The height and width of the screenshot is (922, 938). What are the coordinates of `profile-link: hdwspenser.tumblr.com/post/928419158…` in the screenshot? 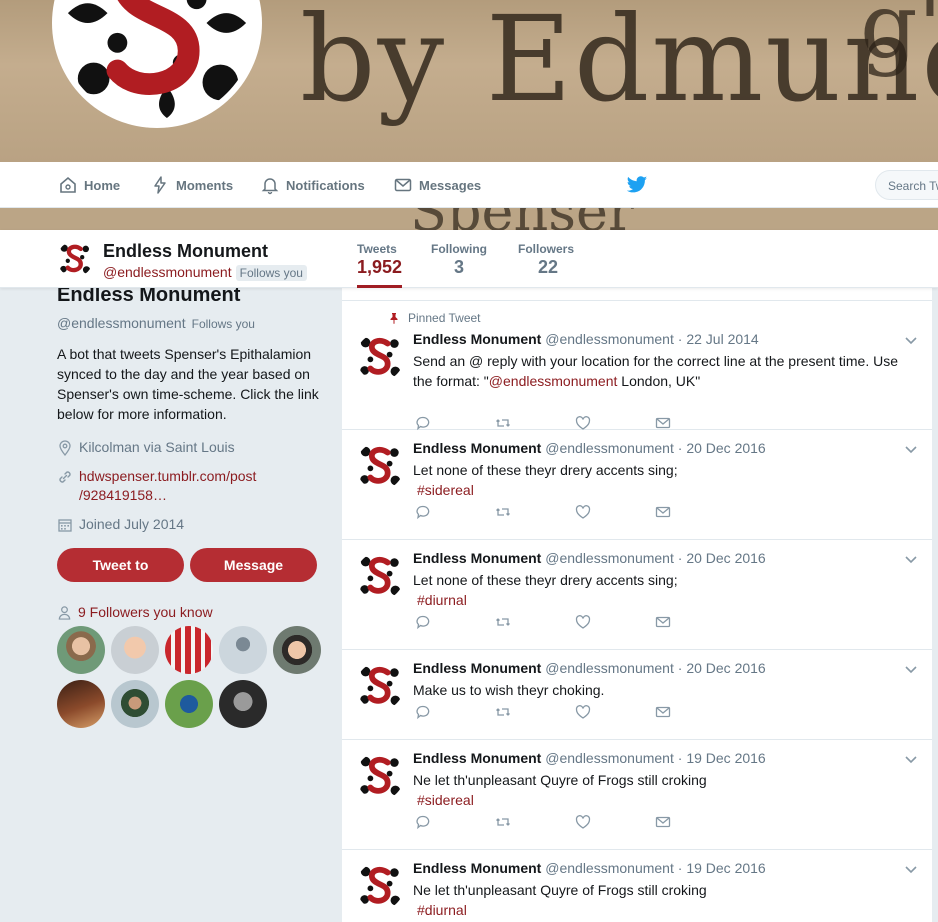 It's located at (167, 486).